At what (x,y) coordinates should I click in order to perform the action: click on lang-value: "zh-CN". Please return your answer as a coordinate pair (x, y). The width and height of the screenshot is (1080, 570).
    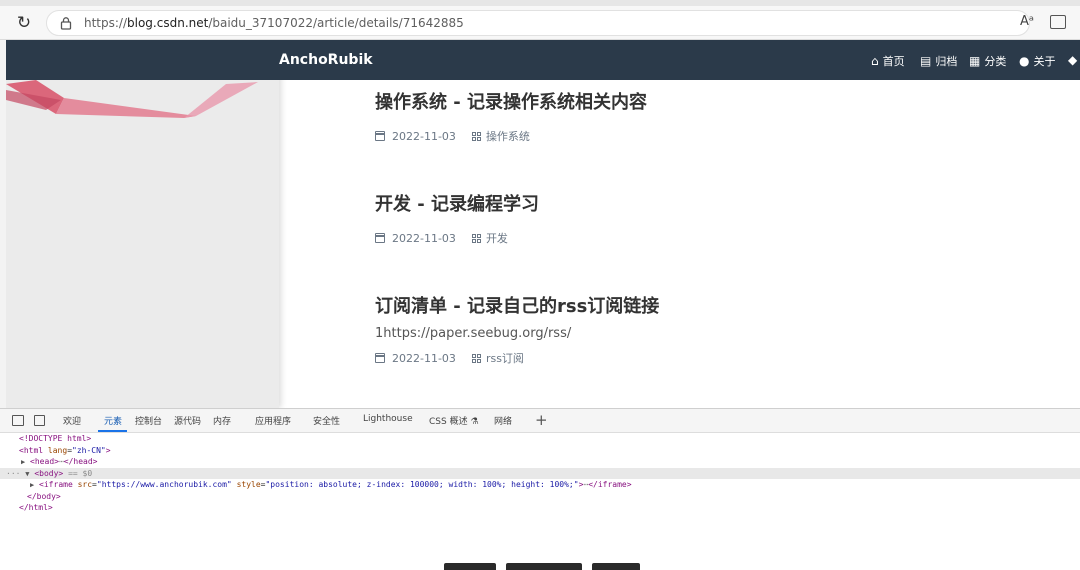
    Looking at the image, I should click on (89, 450).